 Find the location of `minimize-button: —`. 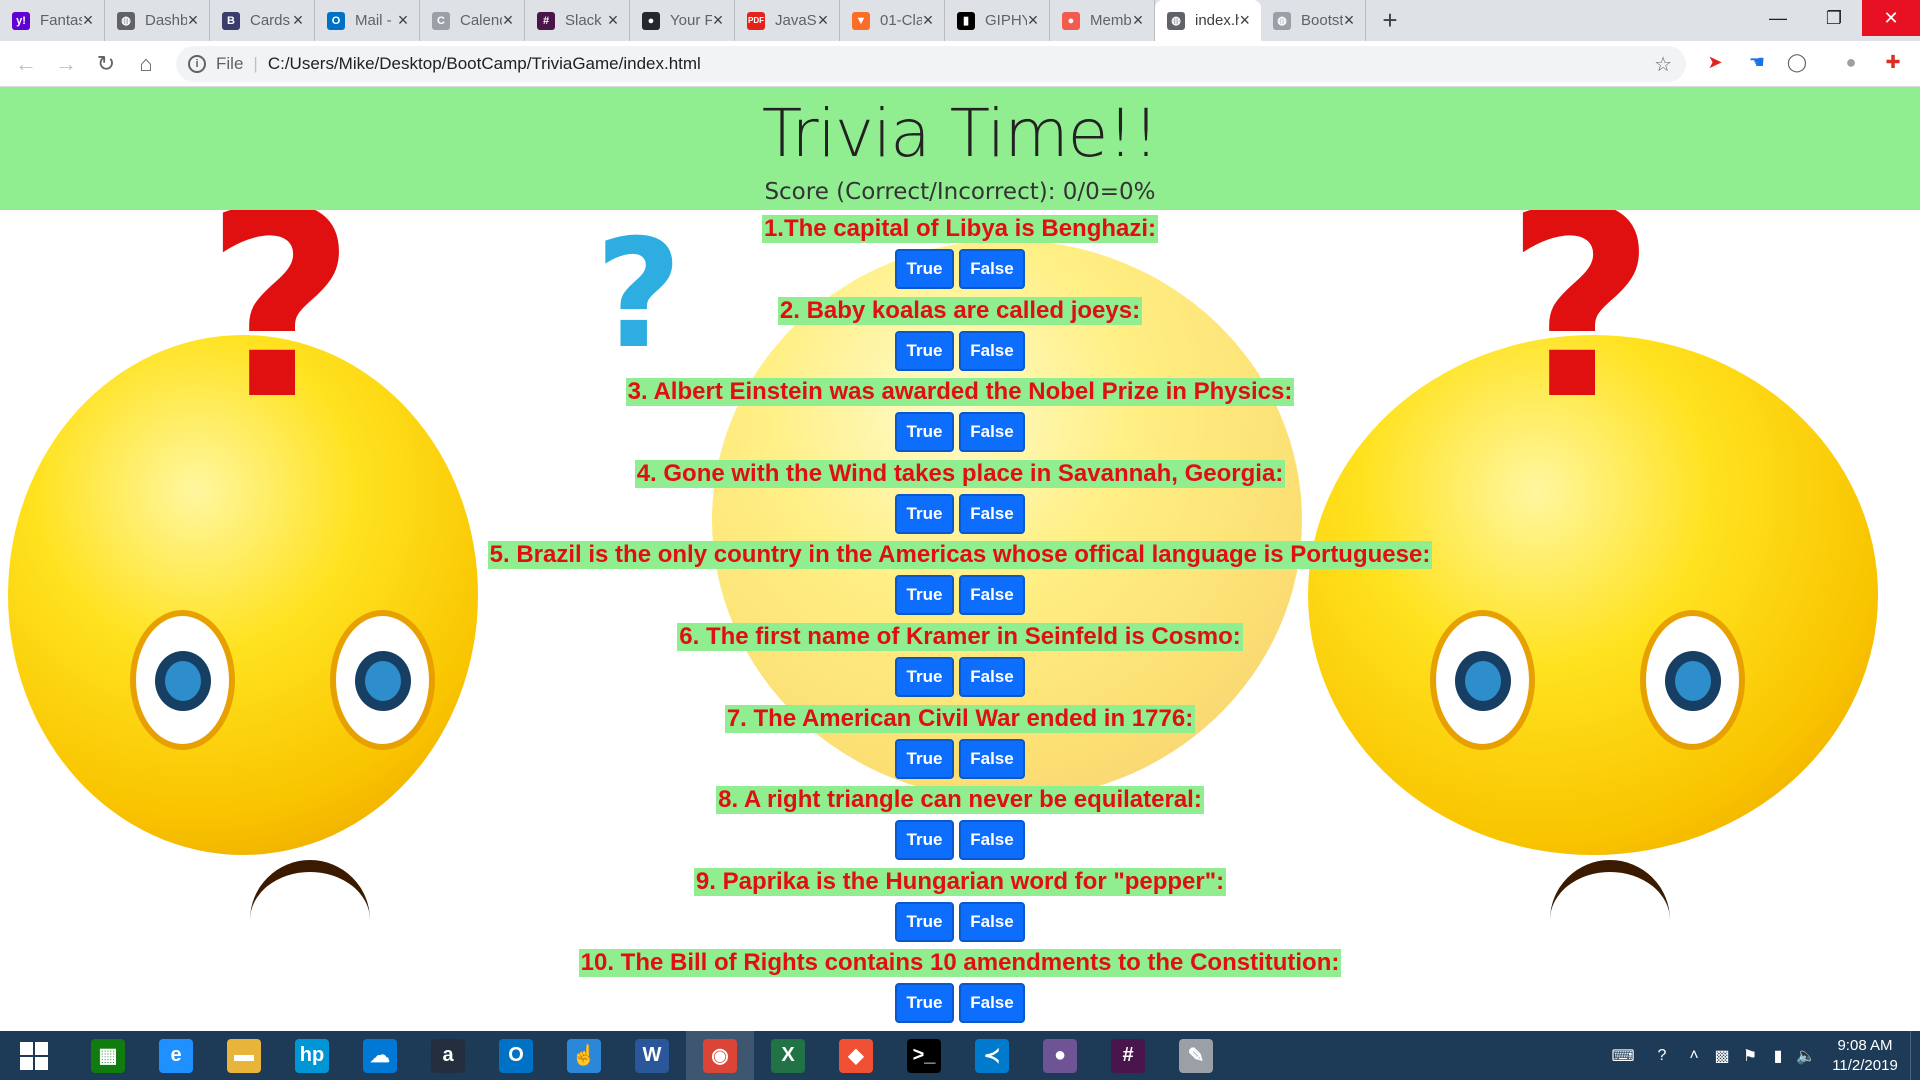

minimize-button: — is located at coordinates (1778, 18).